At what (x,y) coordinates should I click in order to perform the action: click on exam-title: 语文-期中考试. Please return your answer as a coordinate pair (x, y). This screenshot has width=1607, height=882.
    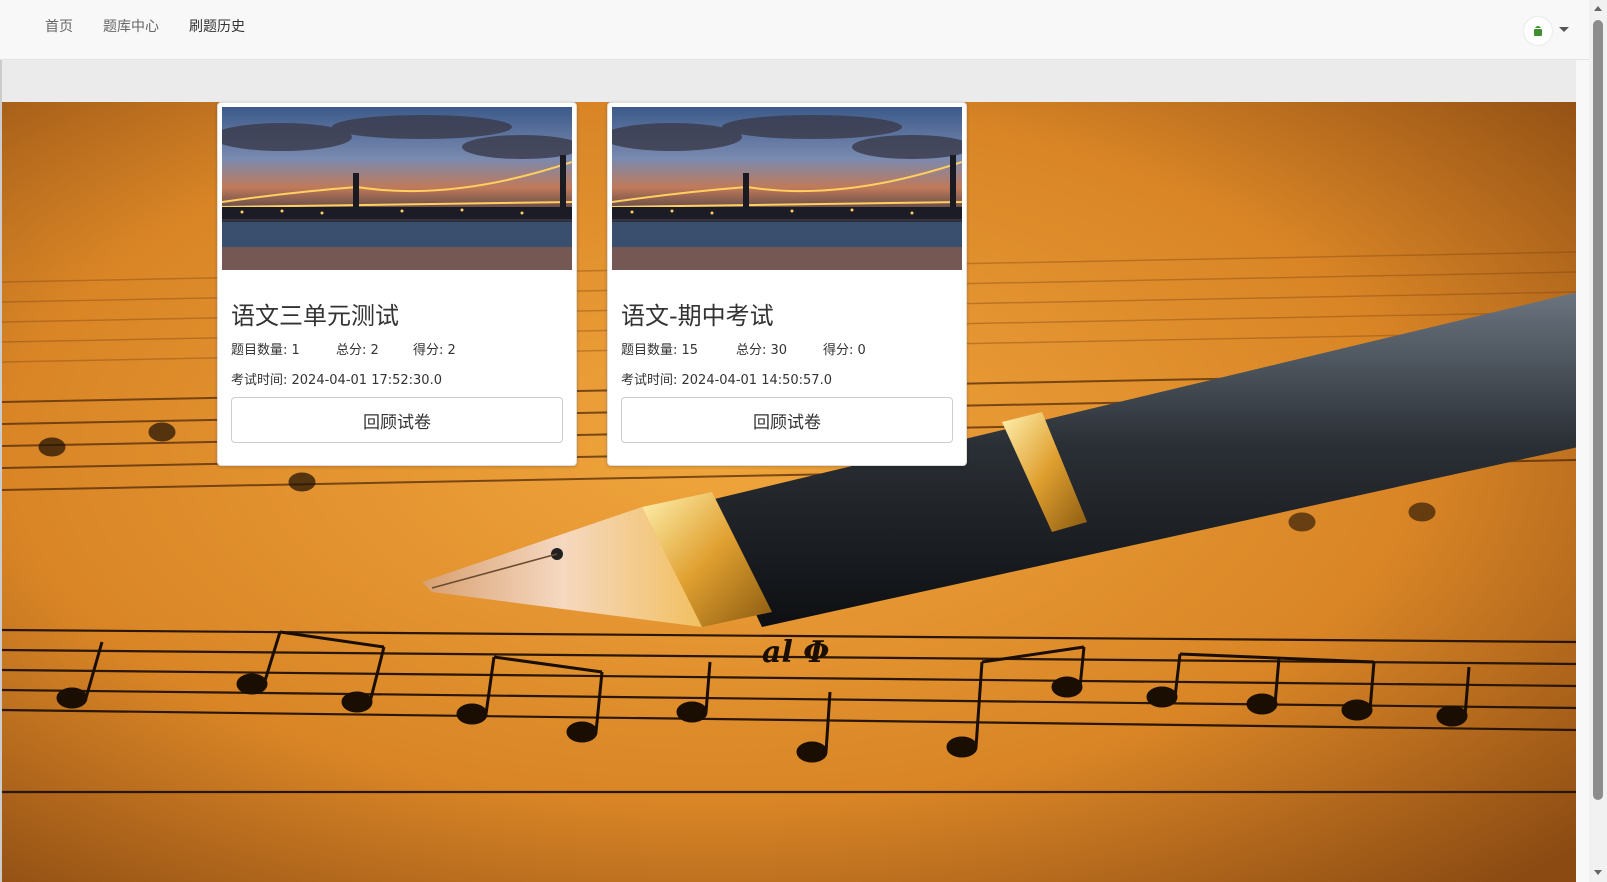
    Looking at the image, I should click on (697, 316).